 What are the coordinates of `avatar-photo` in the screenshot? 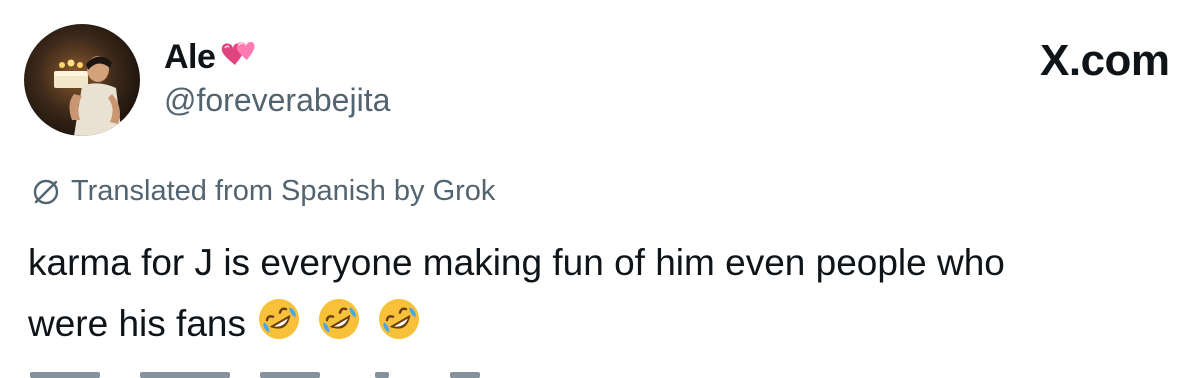 It's located at (82, 80).